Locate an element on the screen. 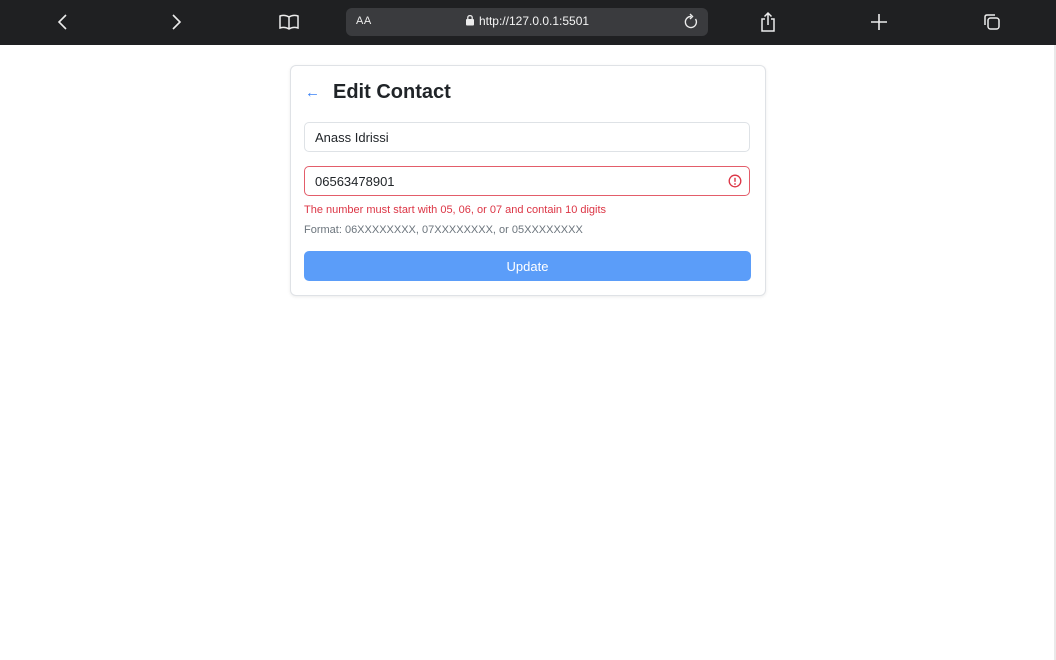  update-button: Update is located at coordinates (527, 266).